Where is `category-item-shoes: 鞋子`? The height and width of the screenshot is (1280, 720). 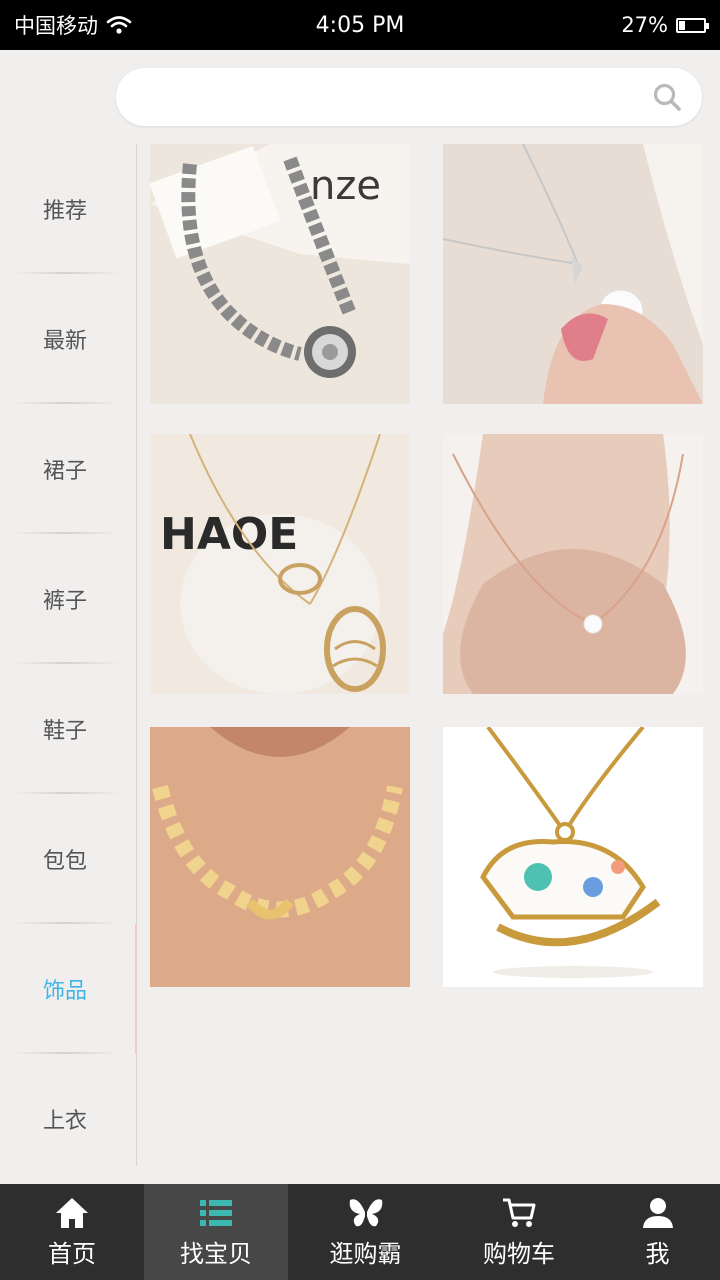 category-item-shoes: 鞋子 is located at coordinates (65, 729).